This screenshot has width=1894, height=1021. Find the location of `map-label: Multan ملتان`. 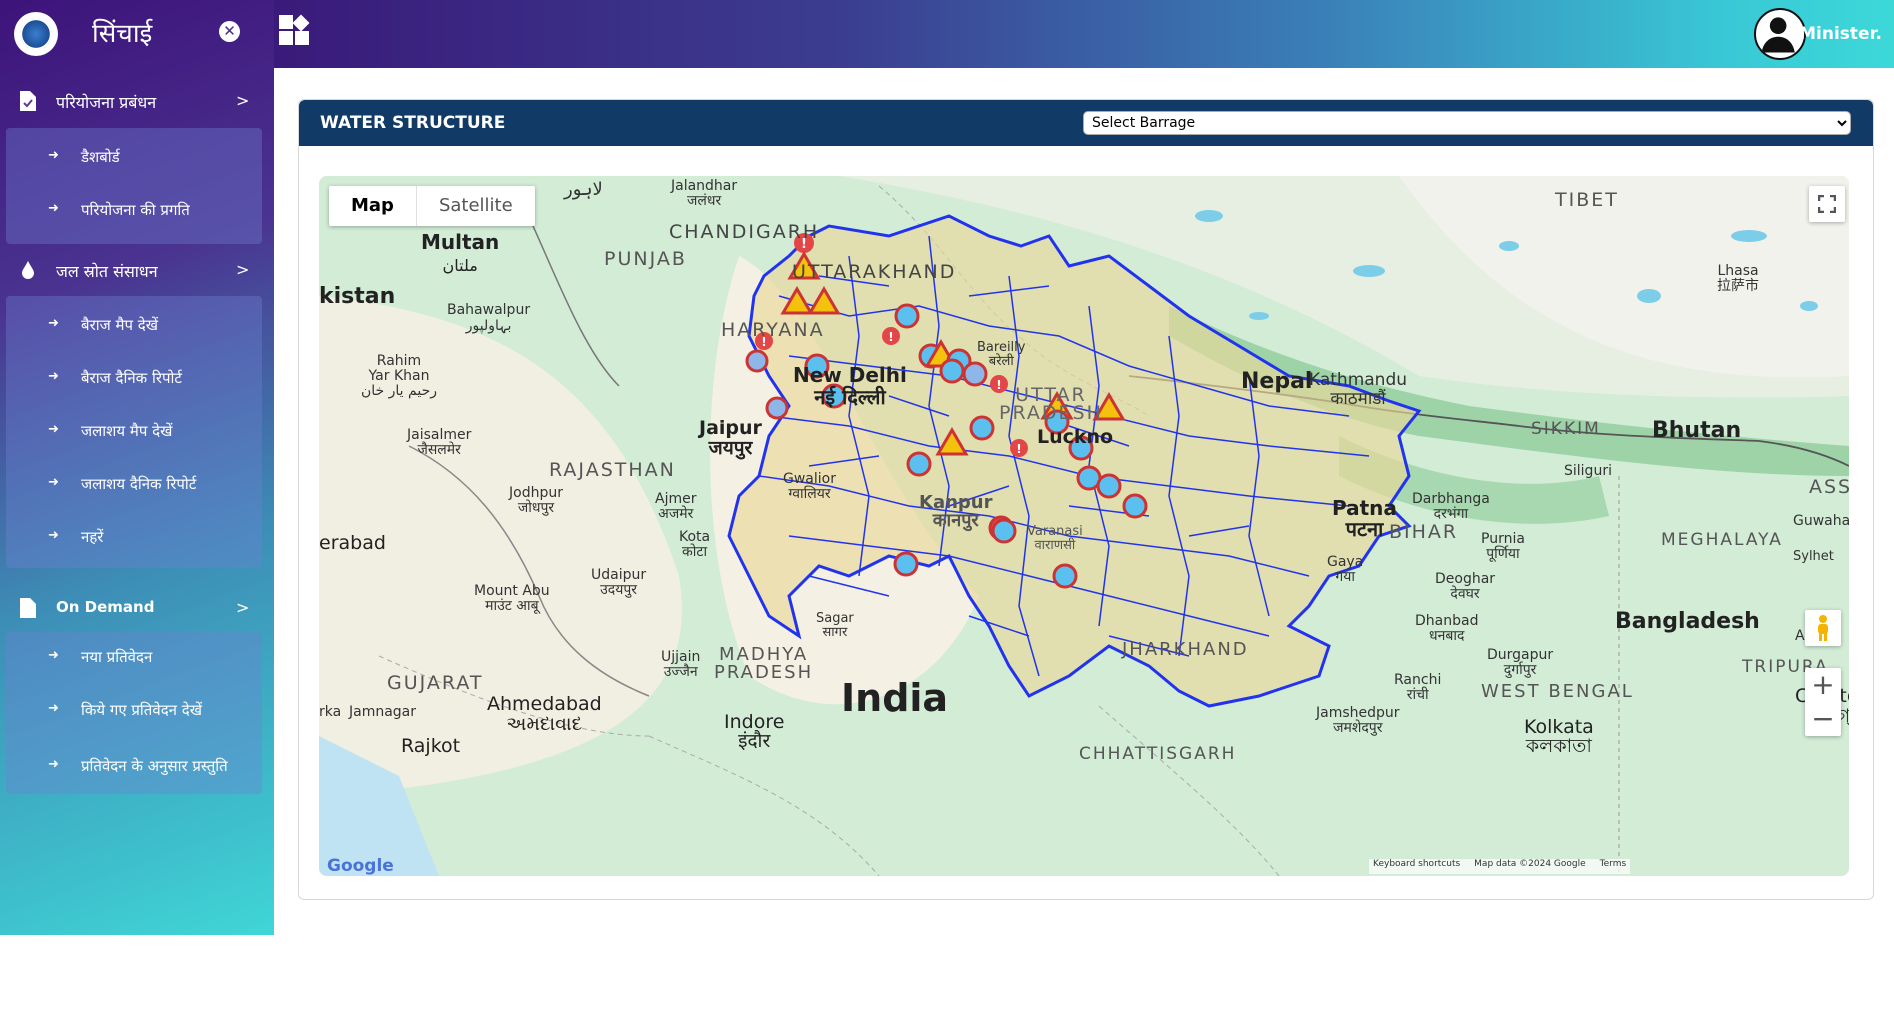

map-label: Multan ملتان is located at coordinates (460, 252).